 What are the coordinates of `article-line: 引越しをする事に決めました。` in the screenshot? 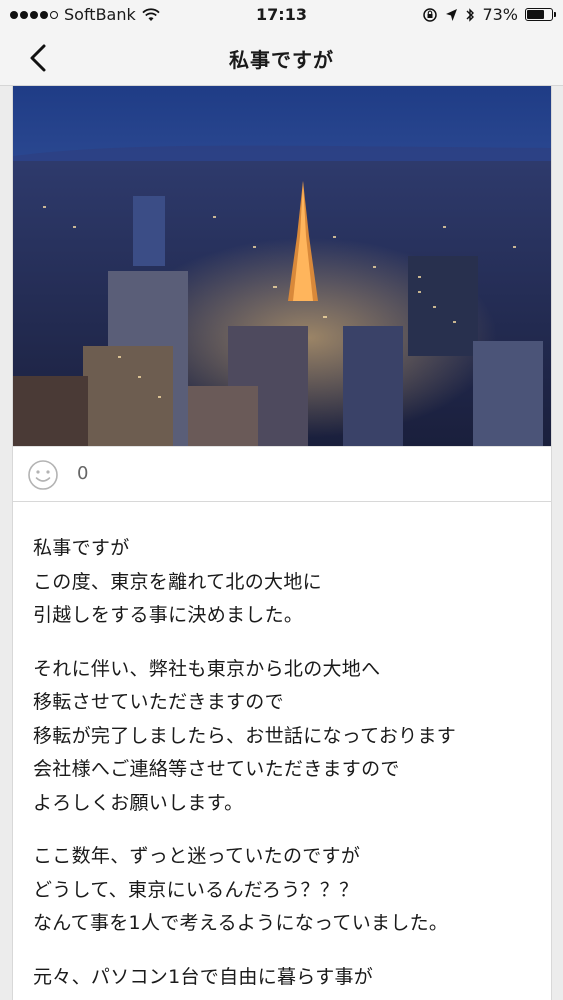 It's located at (168, 615).